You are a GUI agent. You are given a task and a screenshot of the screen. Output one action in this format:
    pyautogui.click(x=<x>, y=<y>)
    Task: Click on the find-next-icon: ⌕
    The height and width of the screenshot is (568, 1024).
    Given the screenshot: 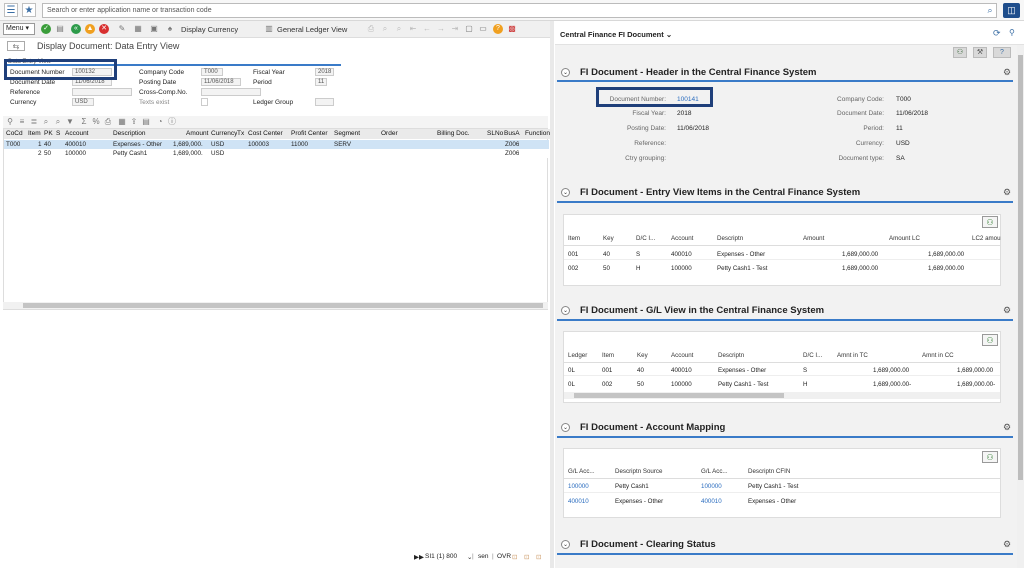 What is the action you would take?
    pyautogui.click(x=399, y=29)
    